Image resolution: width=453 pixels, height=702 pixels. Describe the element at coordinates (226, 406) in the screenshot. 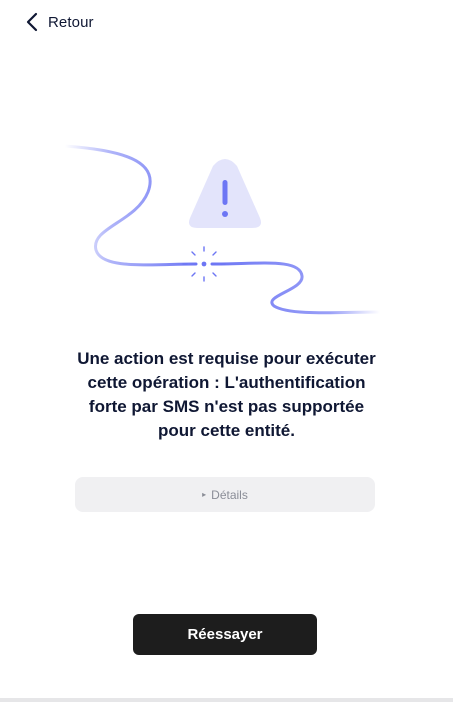

I see `error-message-line: forte par SMS n'est pas supportée` at that location.